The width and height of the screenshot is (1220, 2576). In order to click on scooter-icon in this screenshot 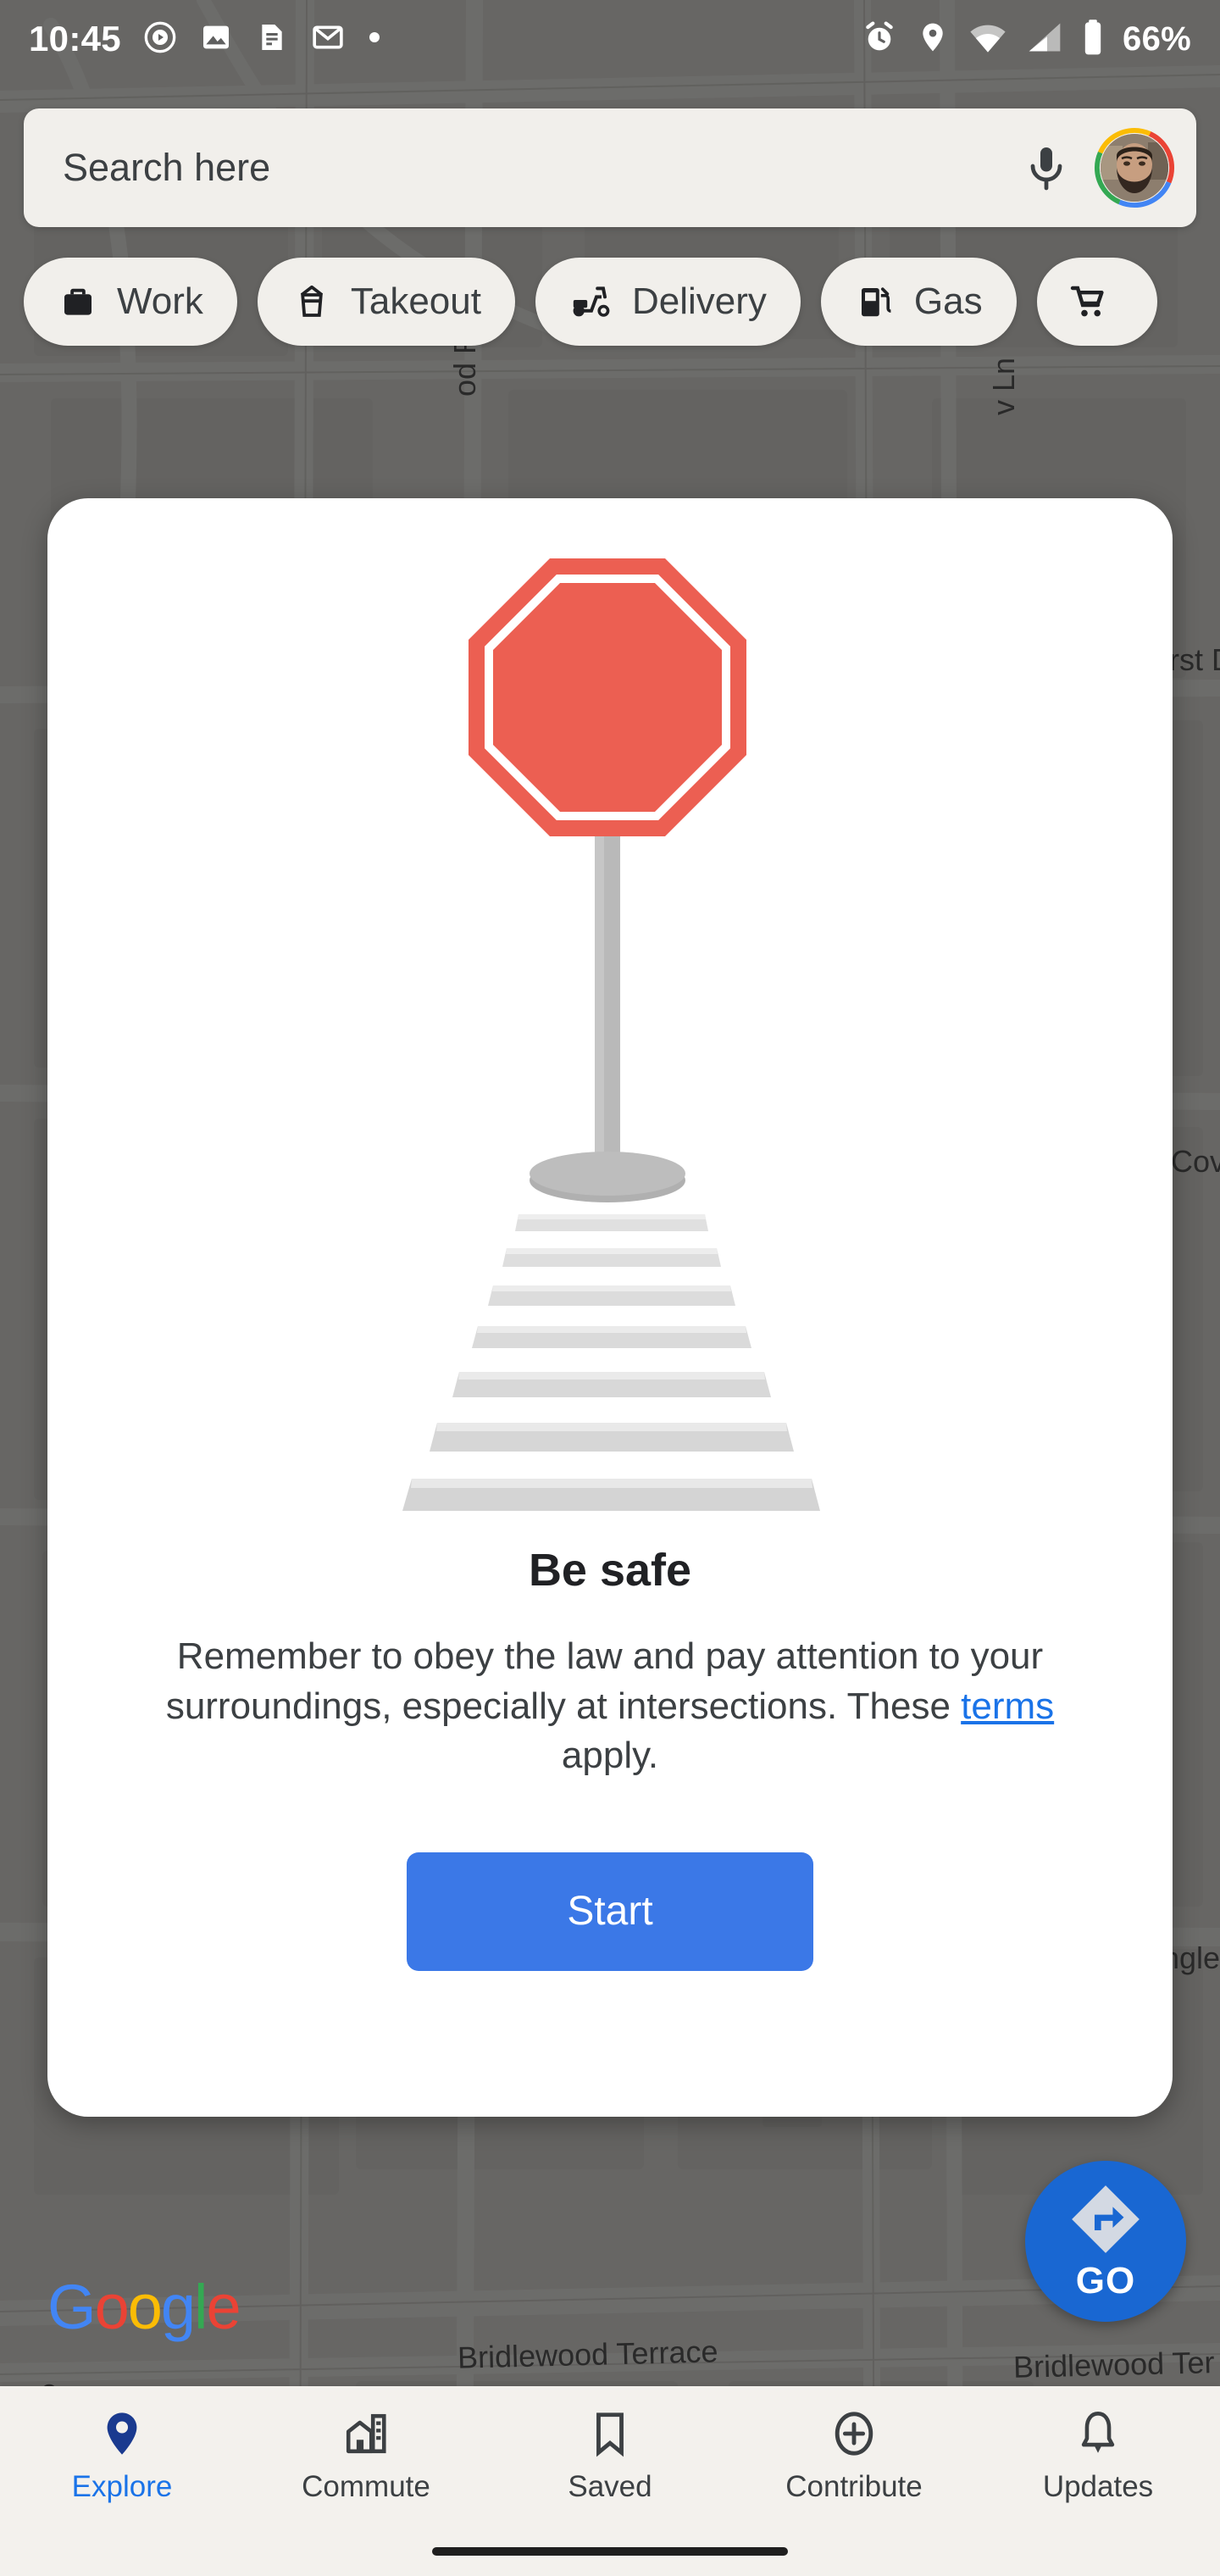, I will do `click(591, 301)`.